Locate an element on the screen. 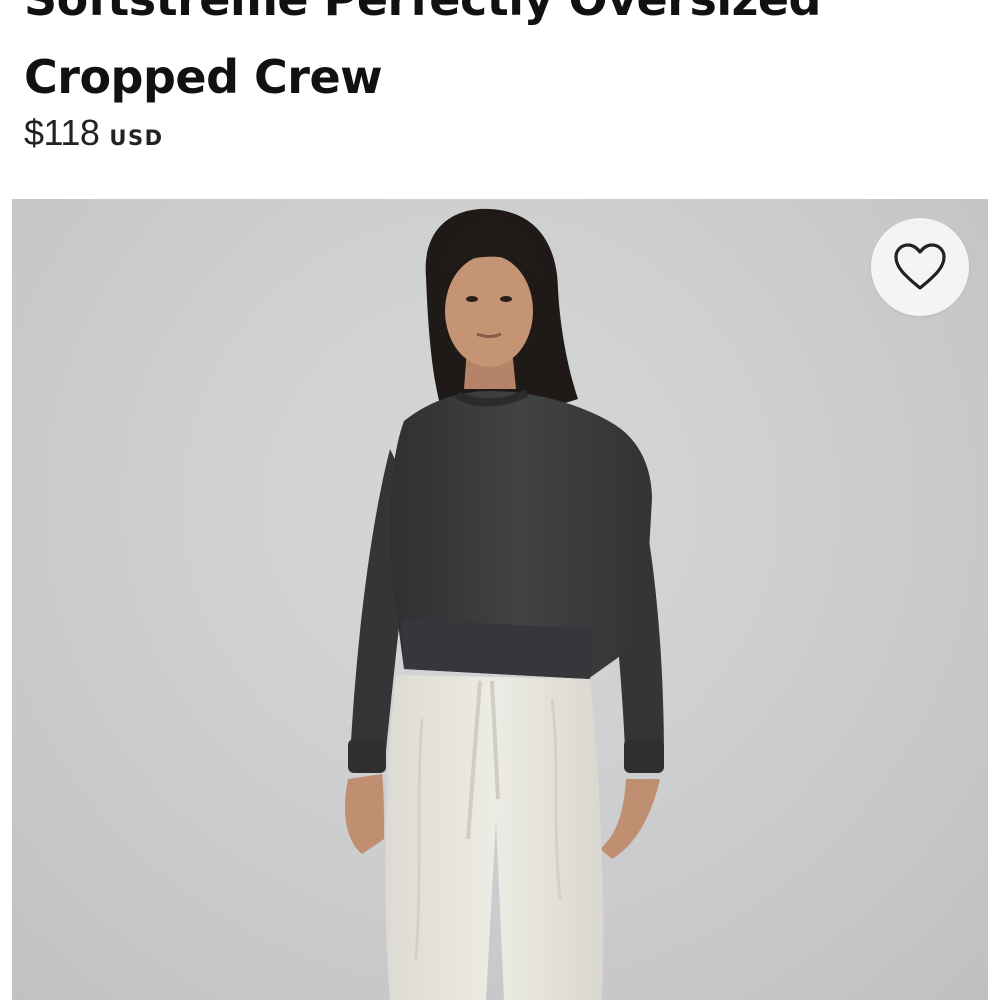  price-currency: USD is located at coordinates (136, 138).